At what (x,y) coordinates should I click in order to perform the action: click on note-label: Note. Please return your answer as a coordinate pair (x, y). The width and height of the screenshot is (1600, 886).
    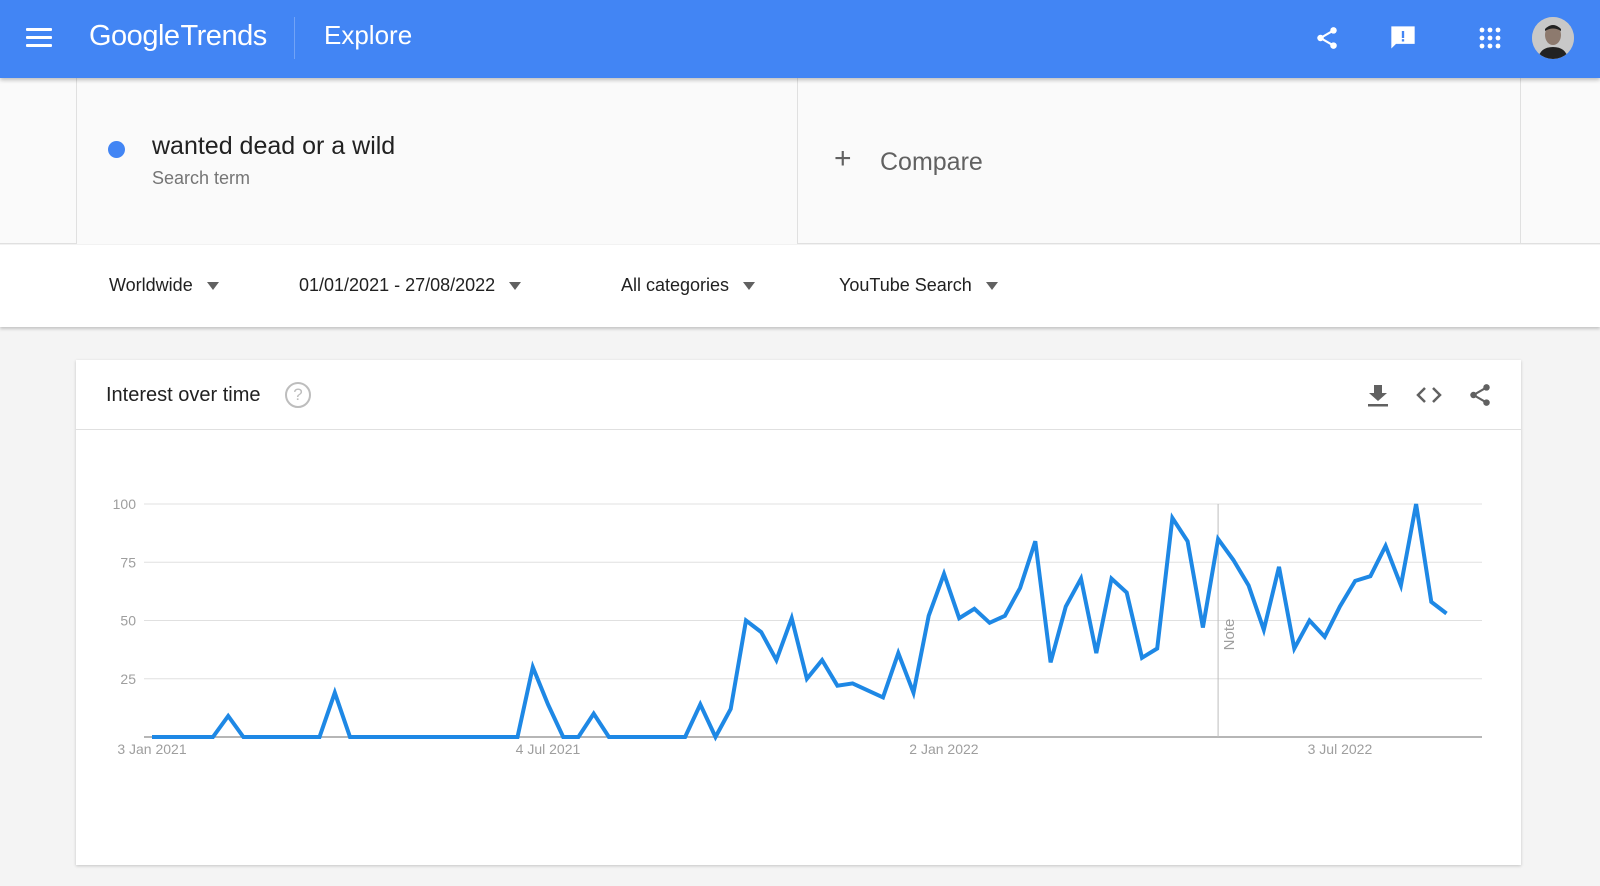
    Looking at the image, I should click on (1229, 635).